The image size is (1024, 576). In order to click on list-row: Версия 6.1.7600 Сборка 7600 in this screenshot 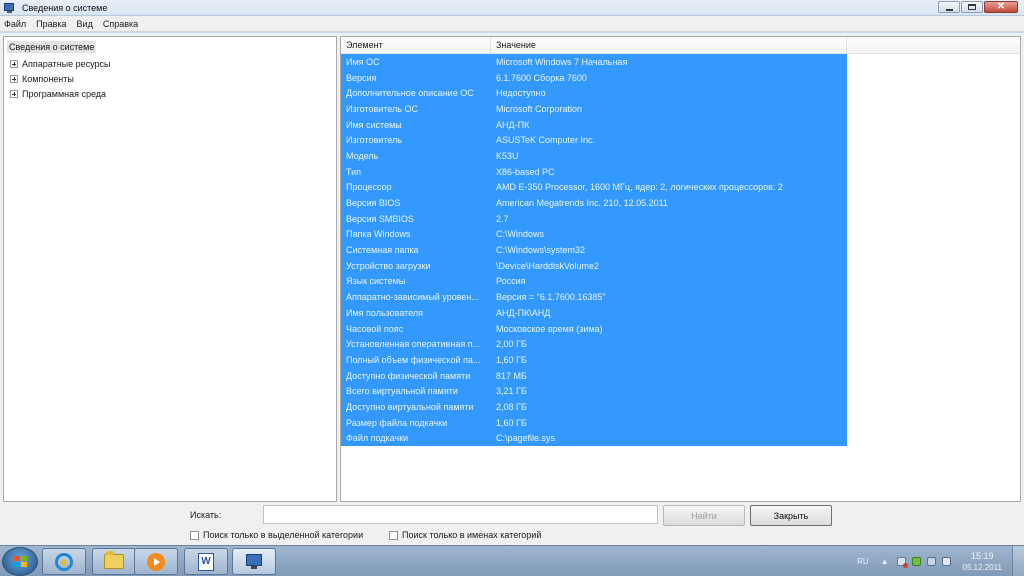, I will do `click(594, 78)`.